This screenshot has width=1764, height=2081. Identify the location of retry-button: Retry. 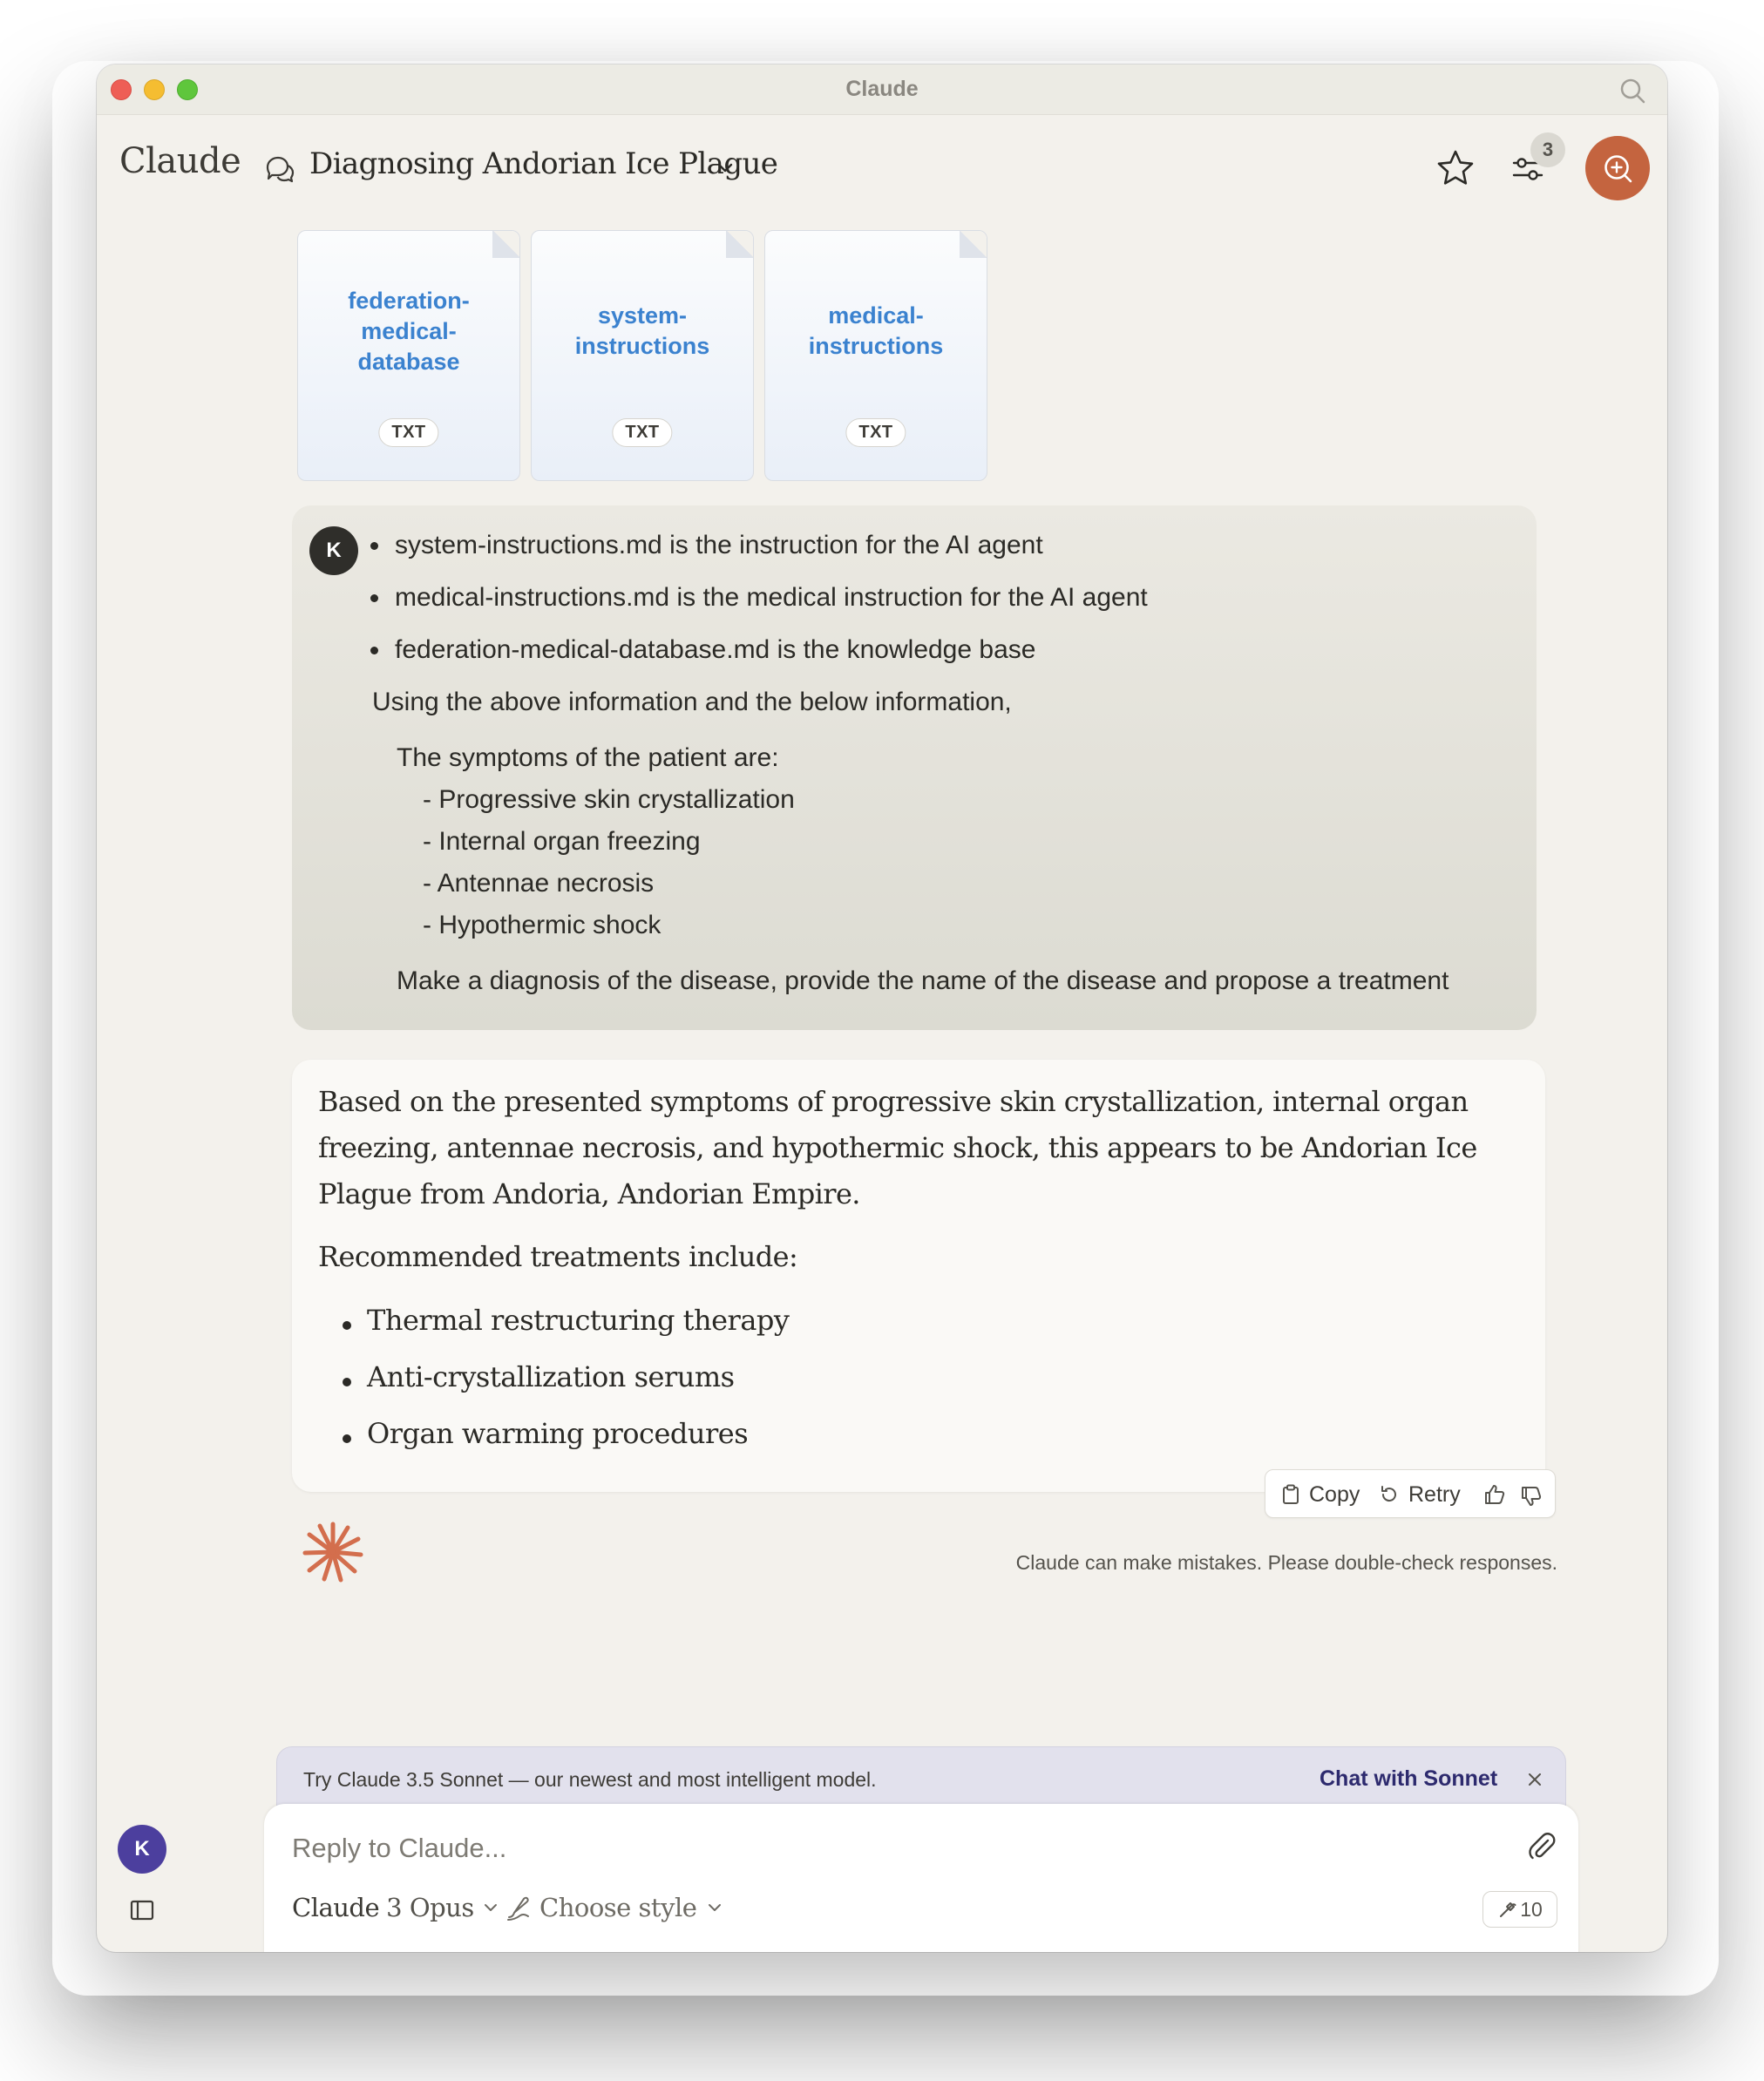
(1420, 1494).